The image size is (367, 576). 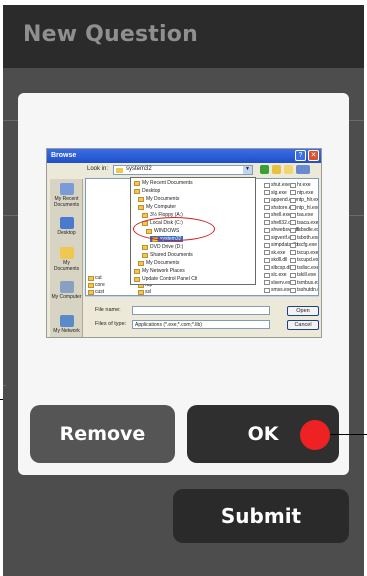 I want to click on file-item: tsdisc.exe, so click(x=304, y=267).